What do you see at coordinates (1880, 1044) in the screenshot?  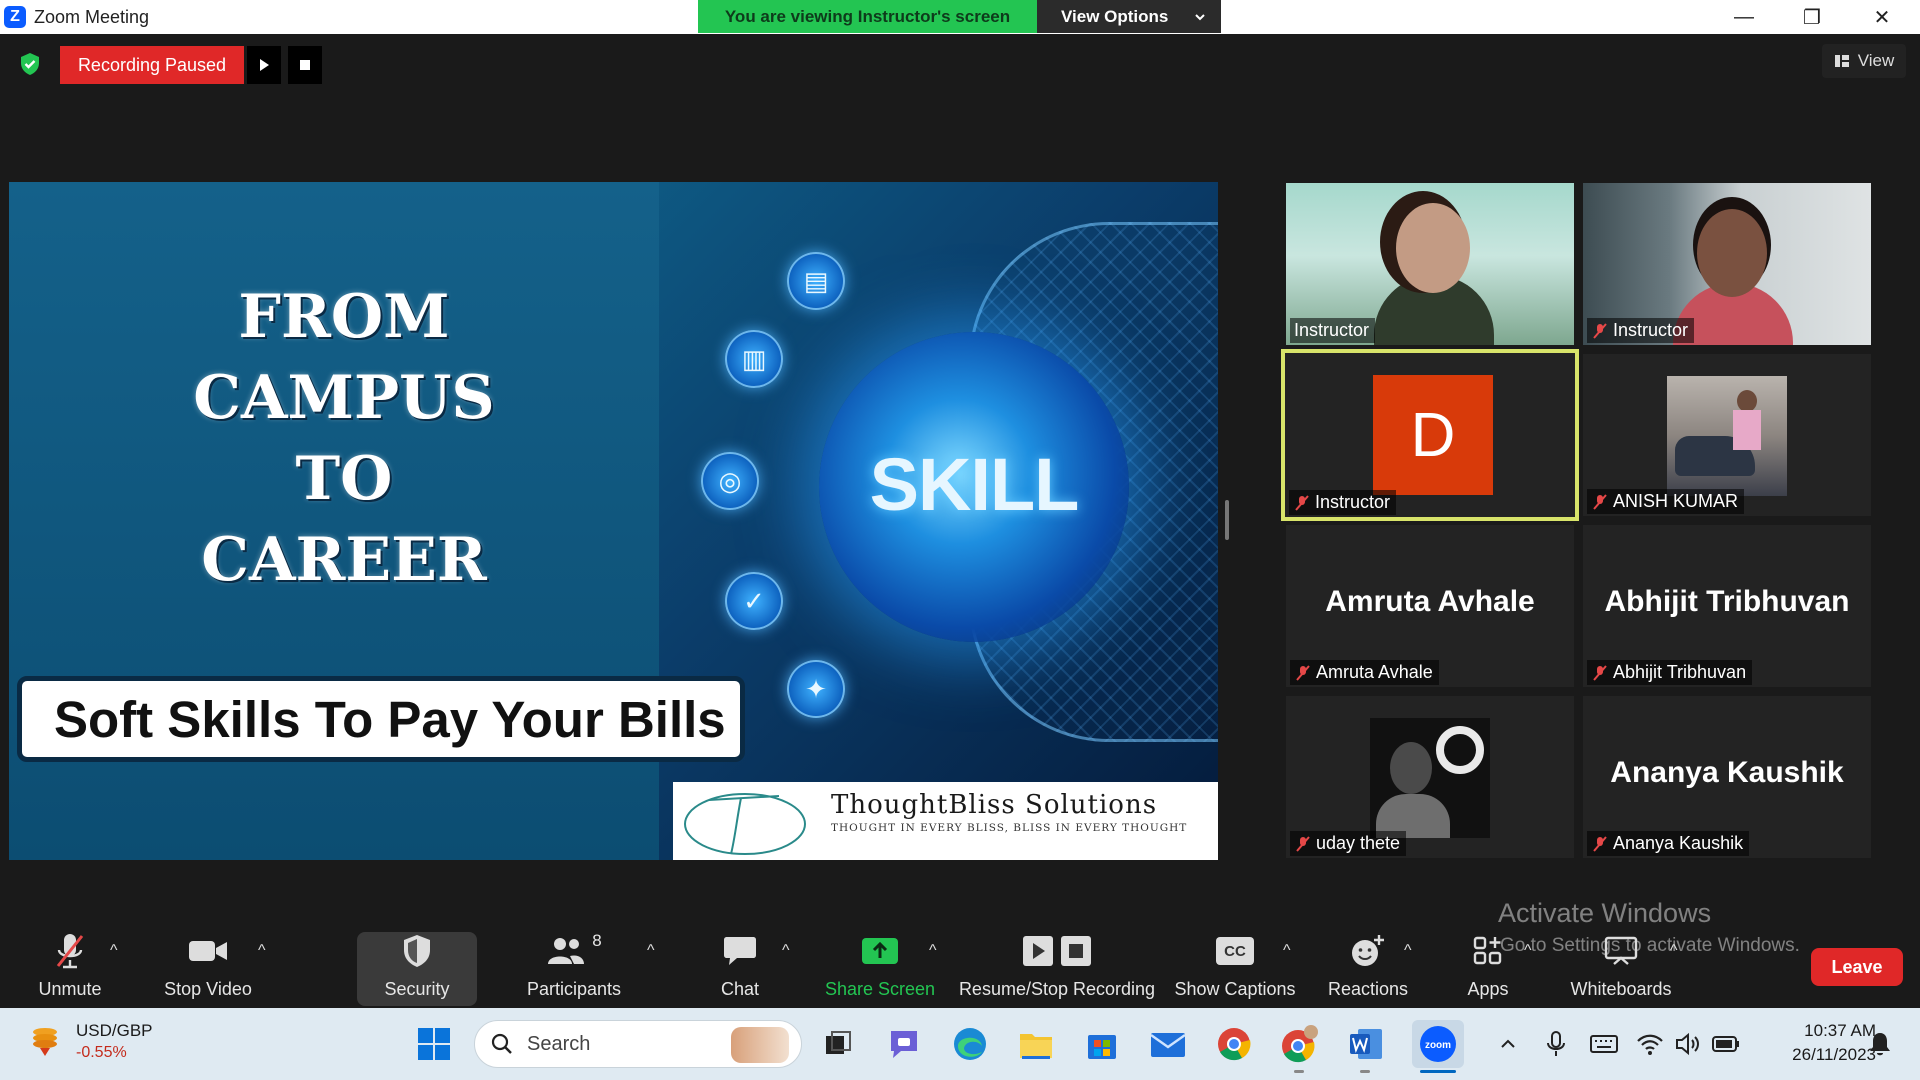 I see `notifications-button` at bounding box center [1880, 1044].